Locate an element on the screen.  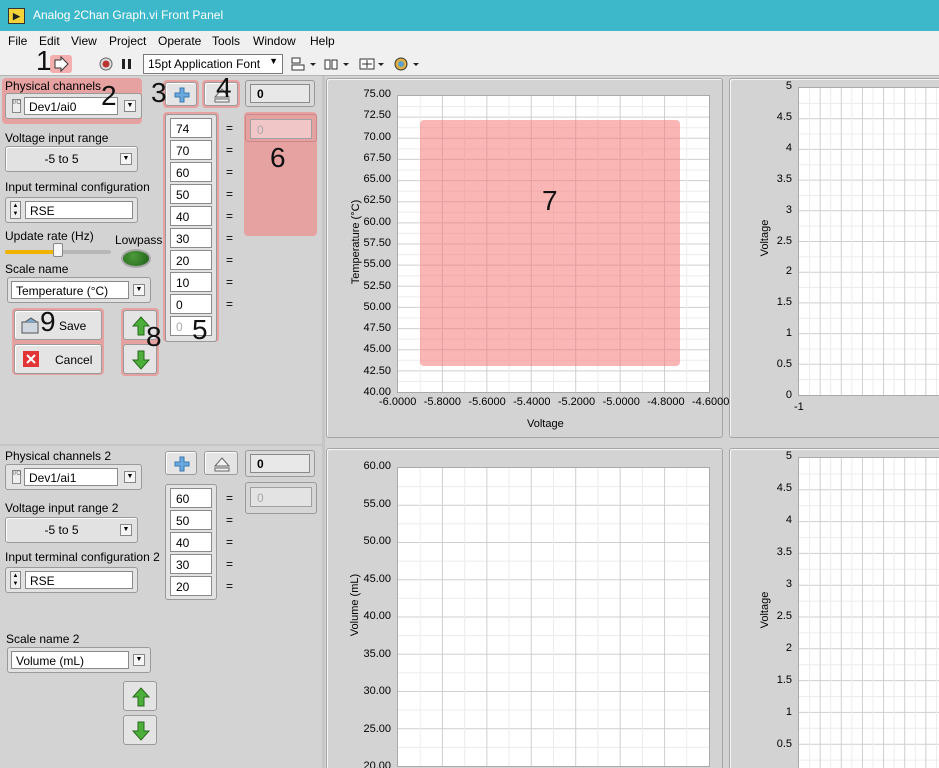
font-selector: 15pt Application Font ▼ is located at coordinates (213, 64).